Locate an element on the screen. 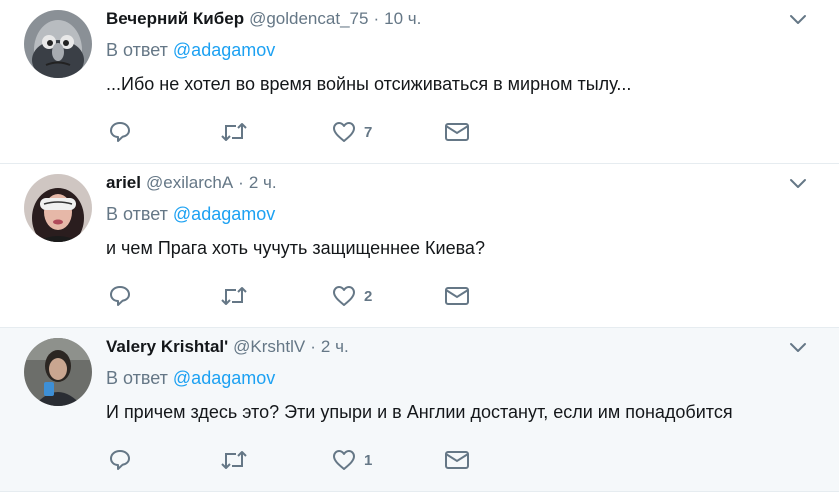  tweet-actions: 1 is located at coordinates (308, 460).